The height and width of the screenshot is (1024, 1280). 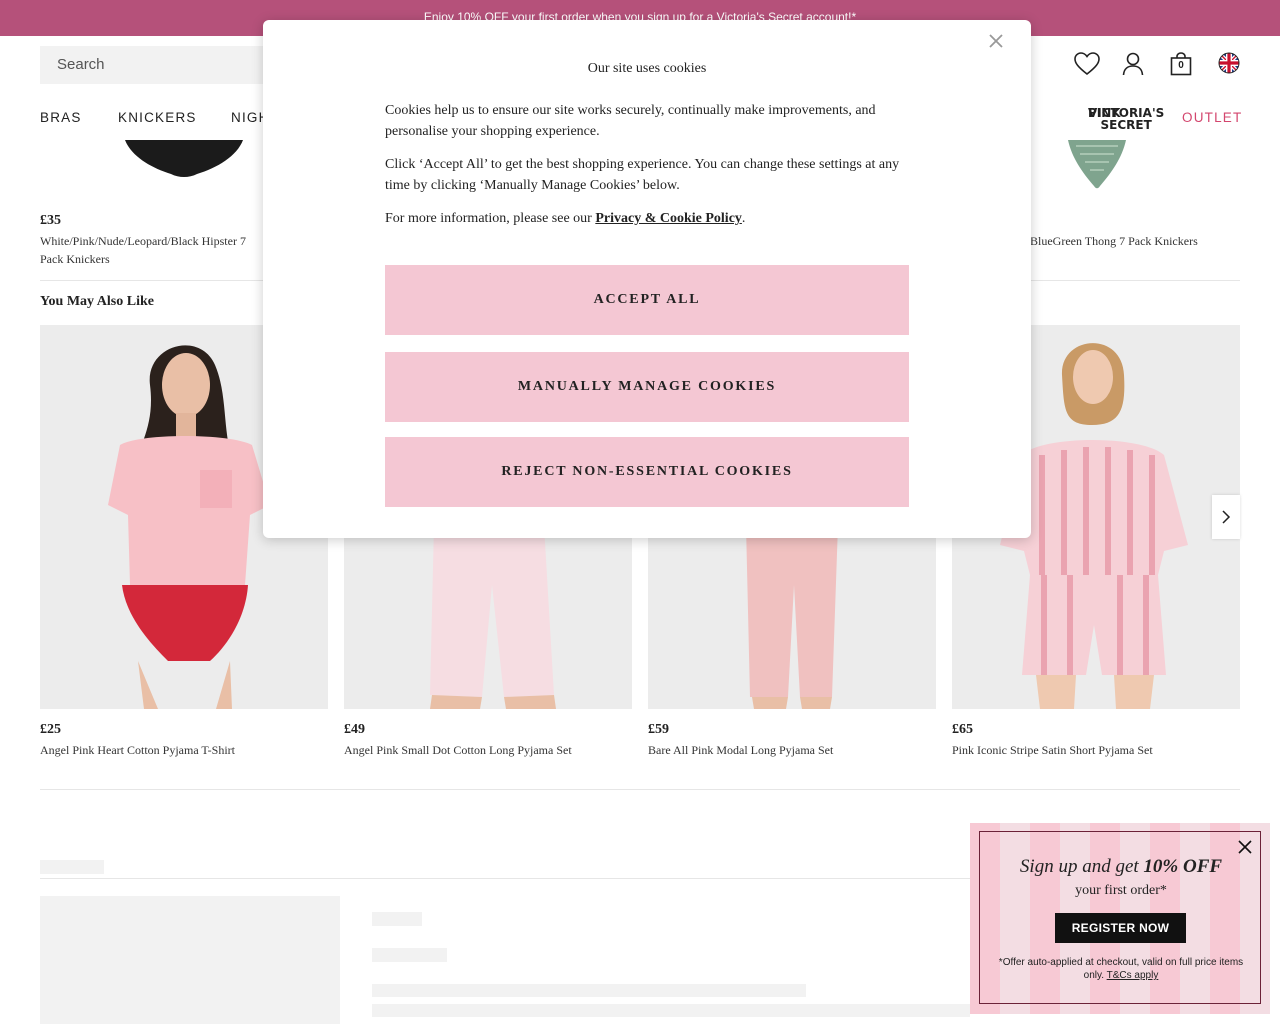 I want to click on register-now-button: REGISTER NOW, so click(x=1120, y=928).